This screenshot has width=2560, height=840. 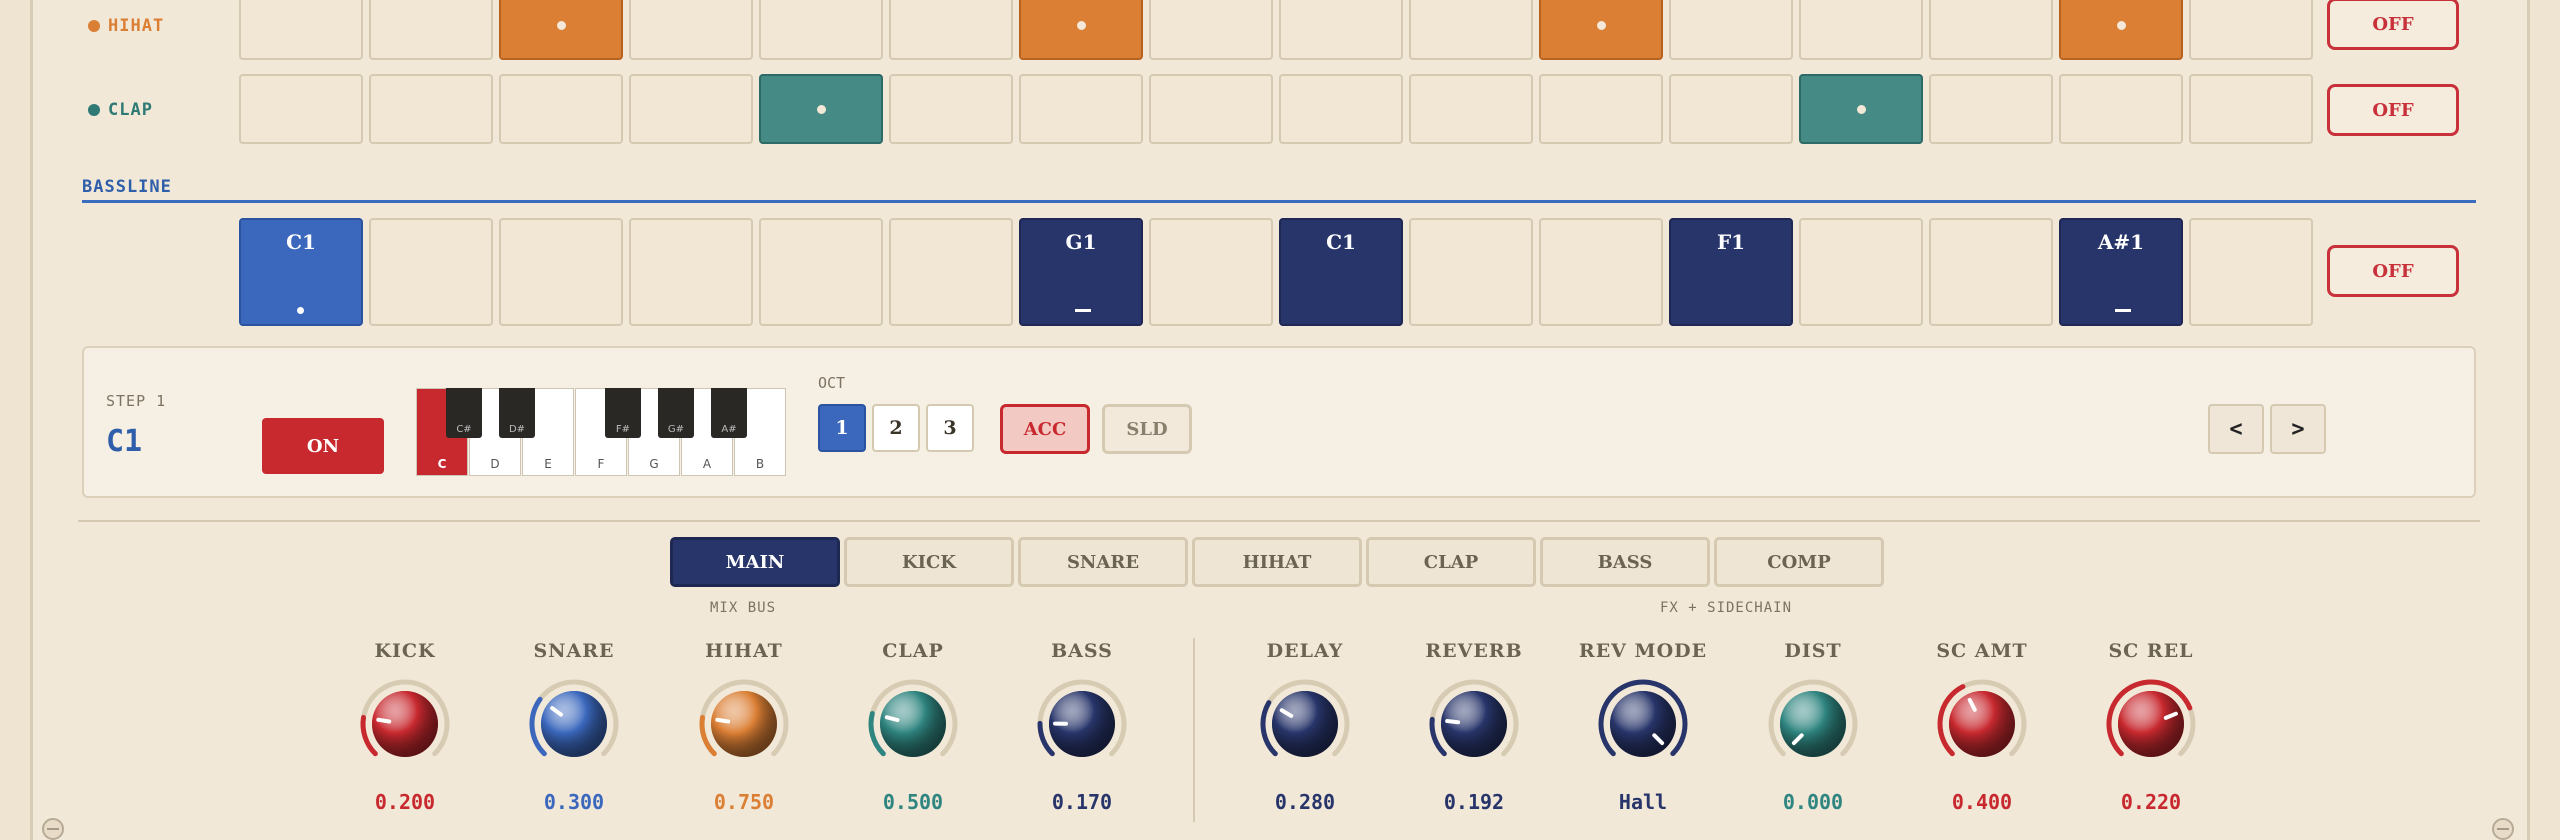 I want to click on slide-button: SLD, so click(x=1147, y=429).